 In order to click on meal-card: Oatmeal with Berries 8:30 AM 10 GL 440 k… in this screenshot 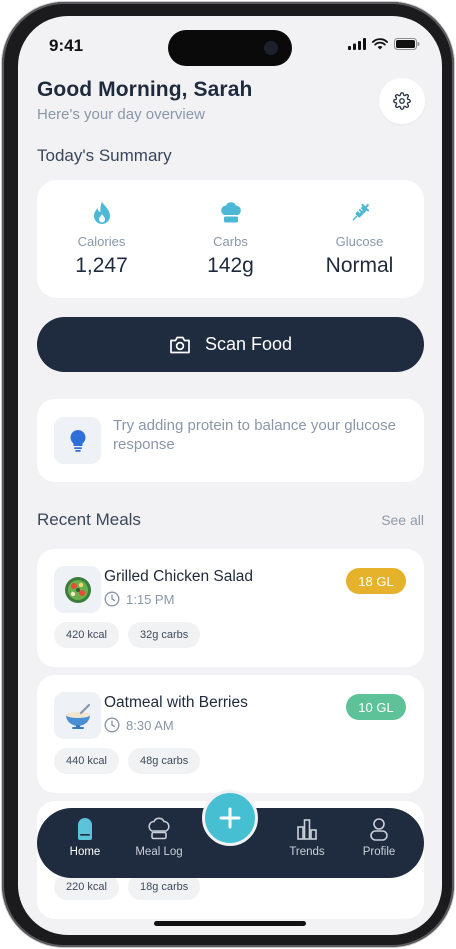, I will do `click(230, 734)`.